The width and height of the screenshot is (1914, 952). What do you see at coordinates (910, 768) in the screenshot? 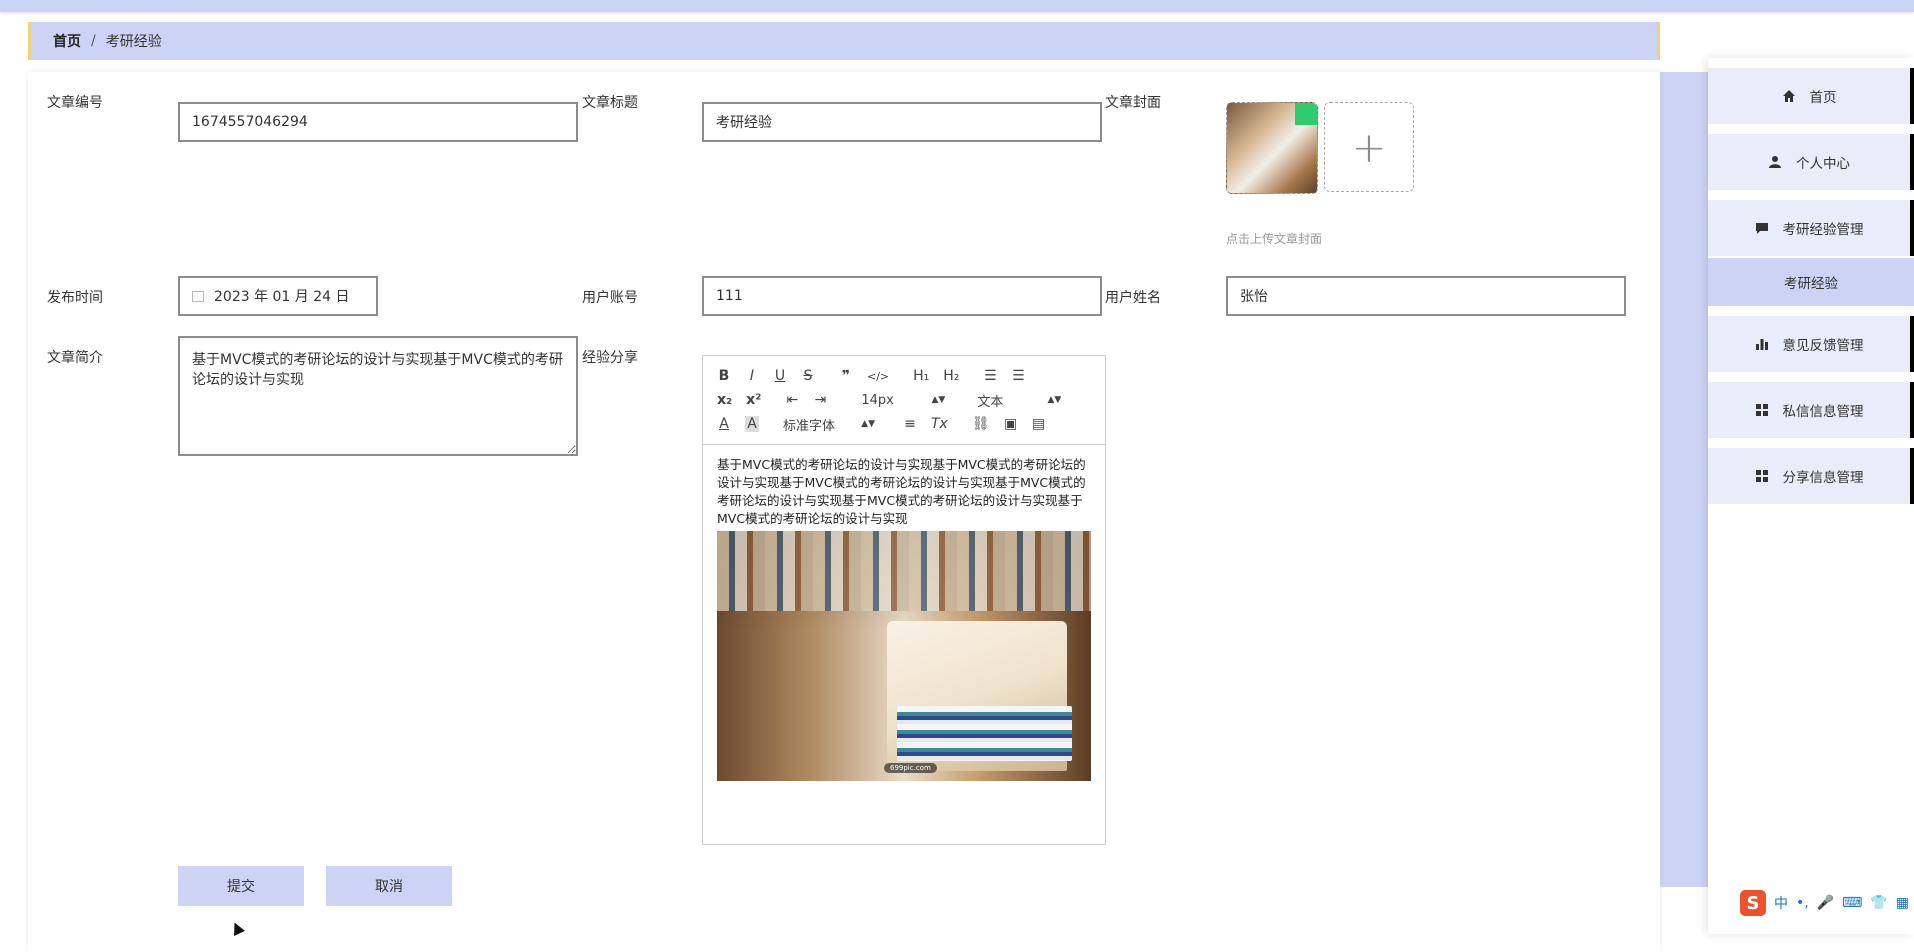
I see `image-watermark: 699pic.com` at bounding box center [910, 768].